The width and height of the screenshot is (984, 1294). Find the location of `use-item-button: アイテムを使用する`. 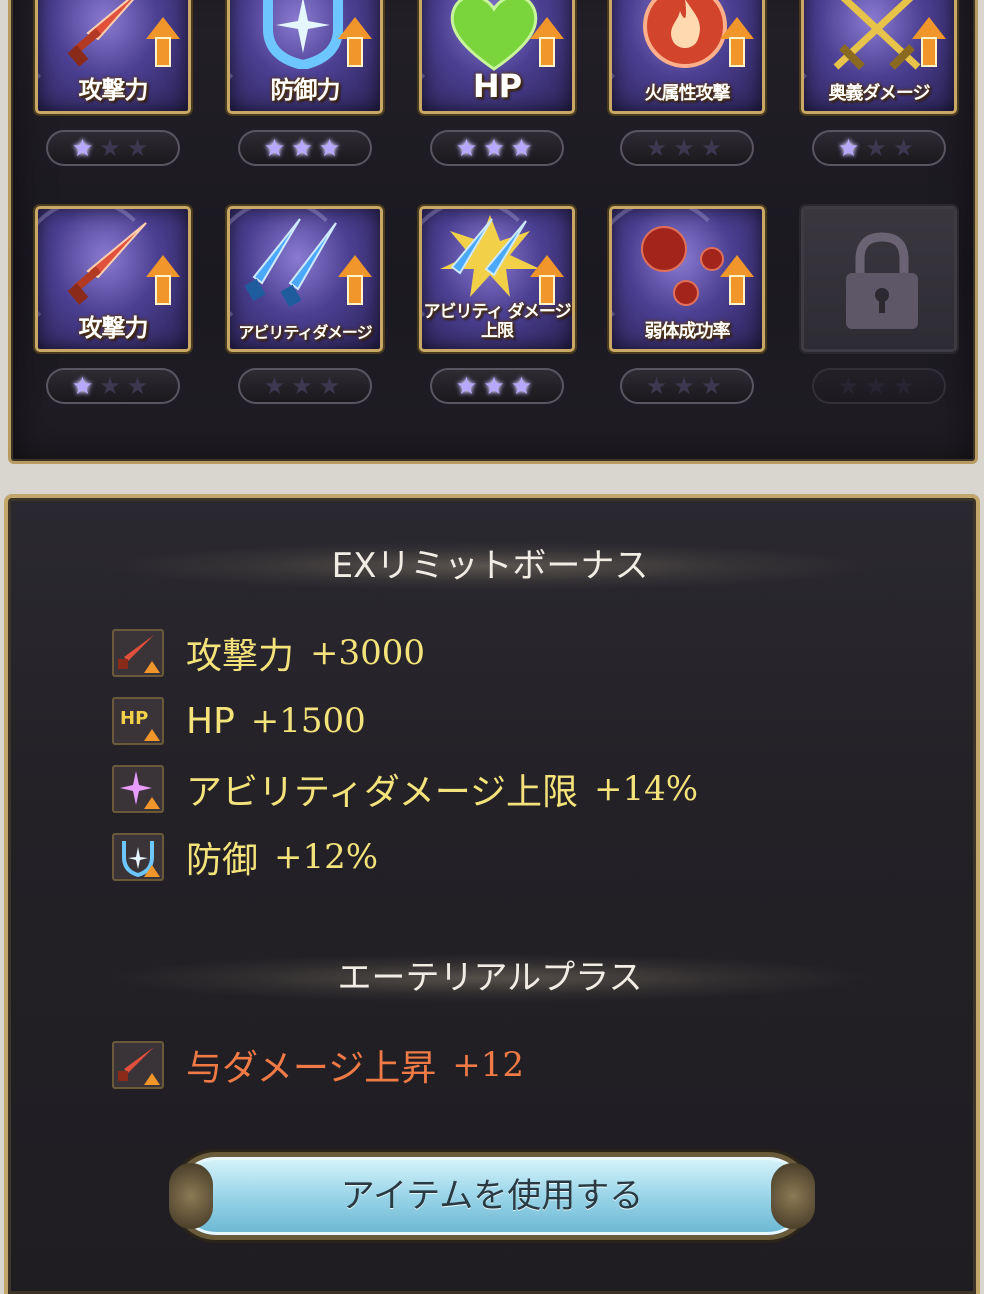

use-item-button: アイテムを使用する is located at coordinates (492, 1196).